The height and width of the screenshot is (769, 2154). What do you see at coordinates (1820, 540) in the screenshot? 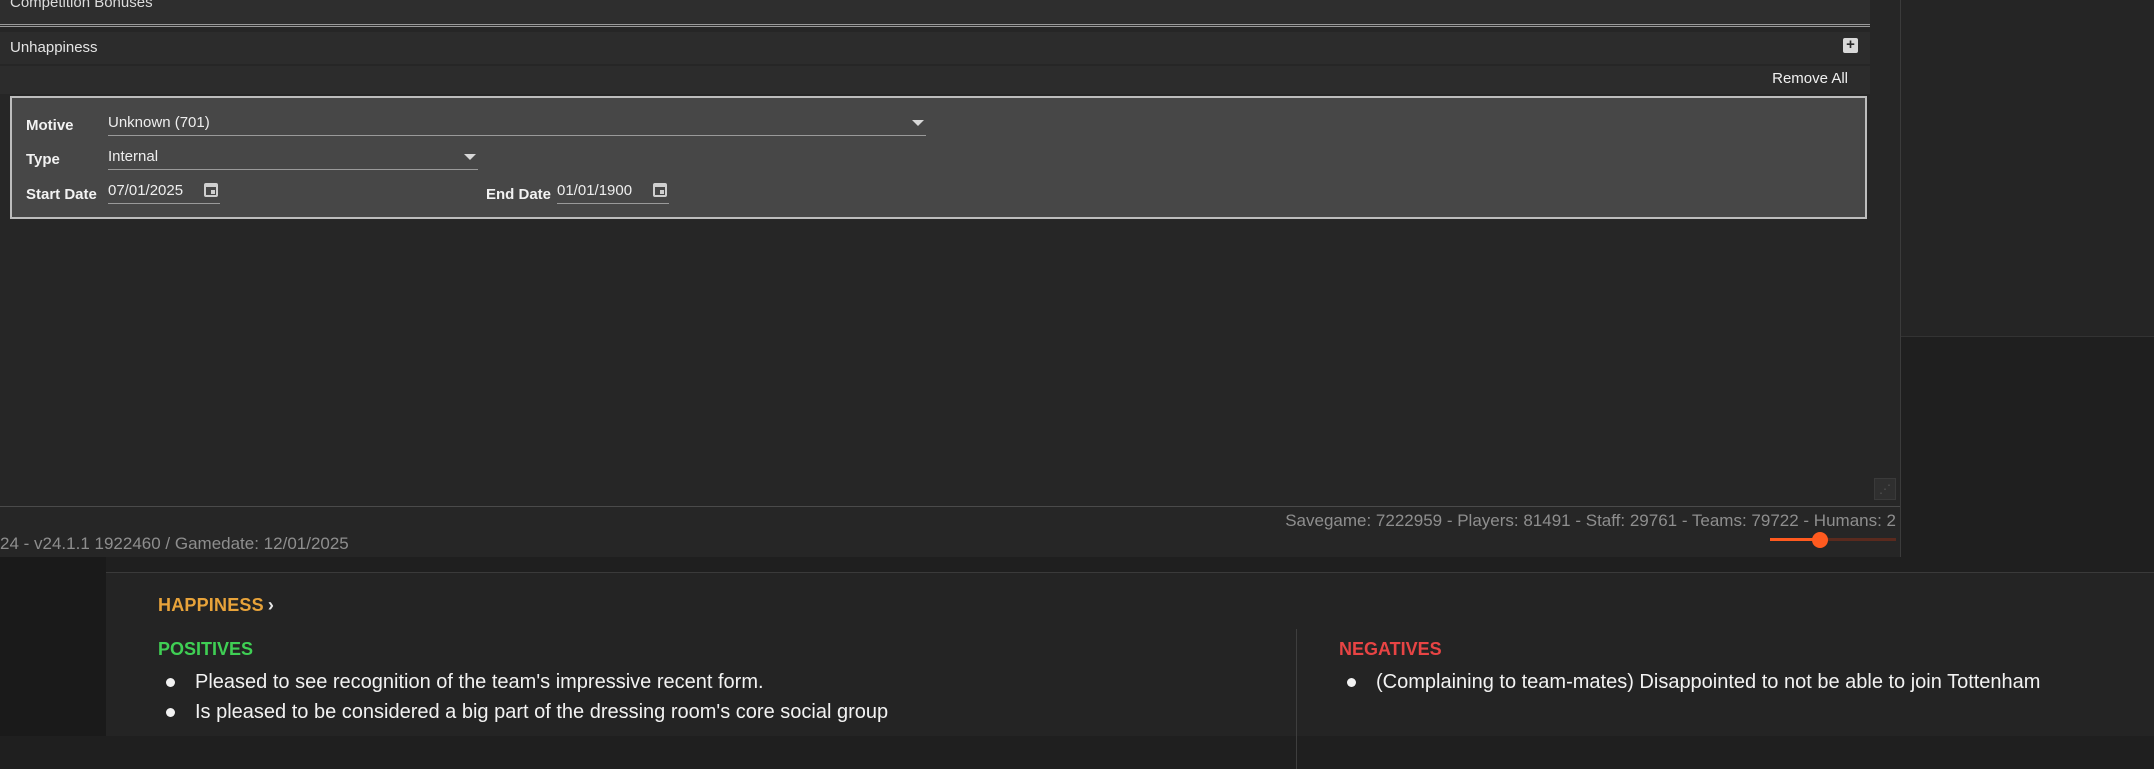
I see `zoom-slider-thumb` at bounding box center [1820, 540].